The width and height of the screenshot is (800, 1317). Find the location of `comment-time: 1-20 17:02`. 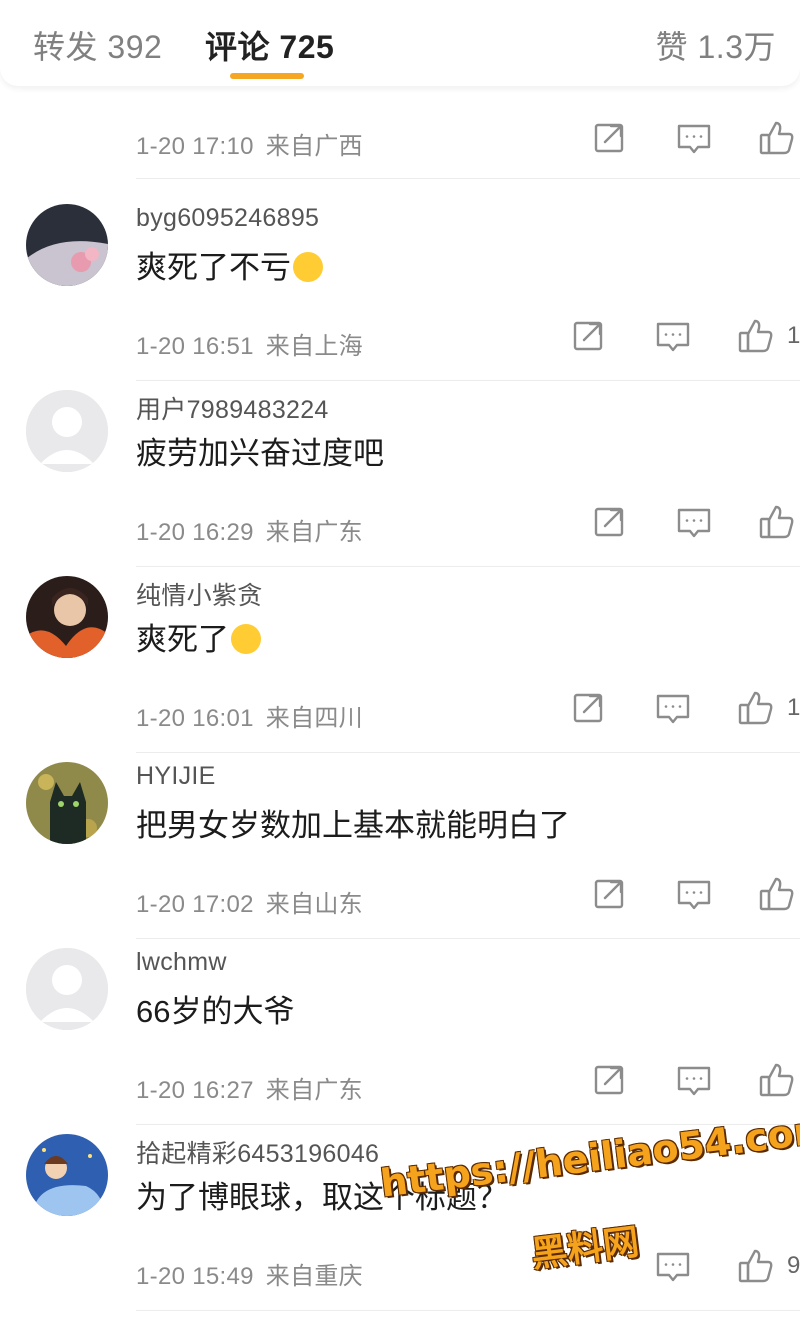

comment-time: 1-20 17:02 is located at coordinates (195, 904).